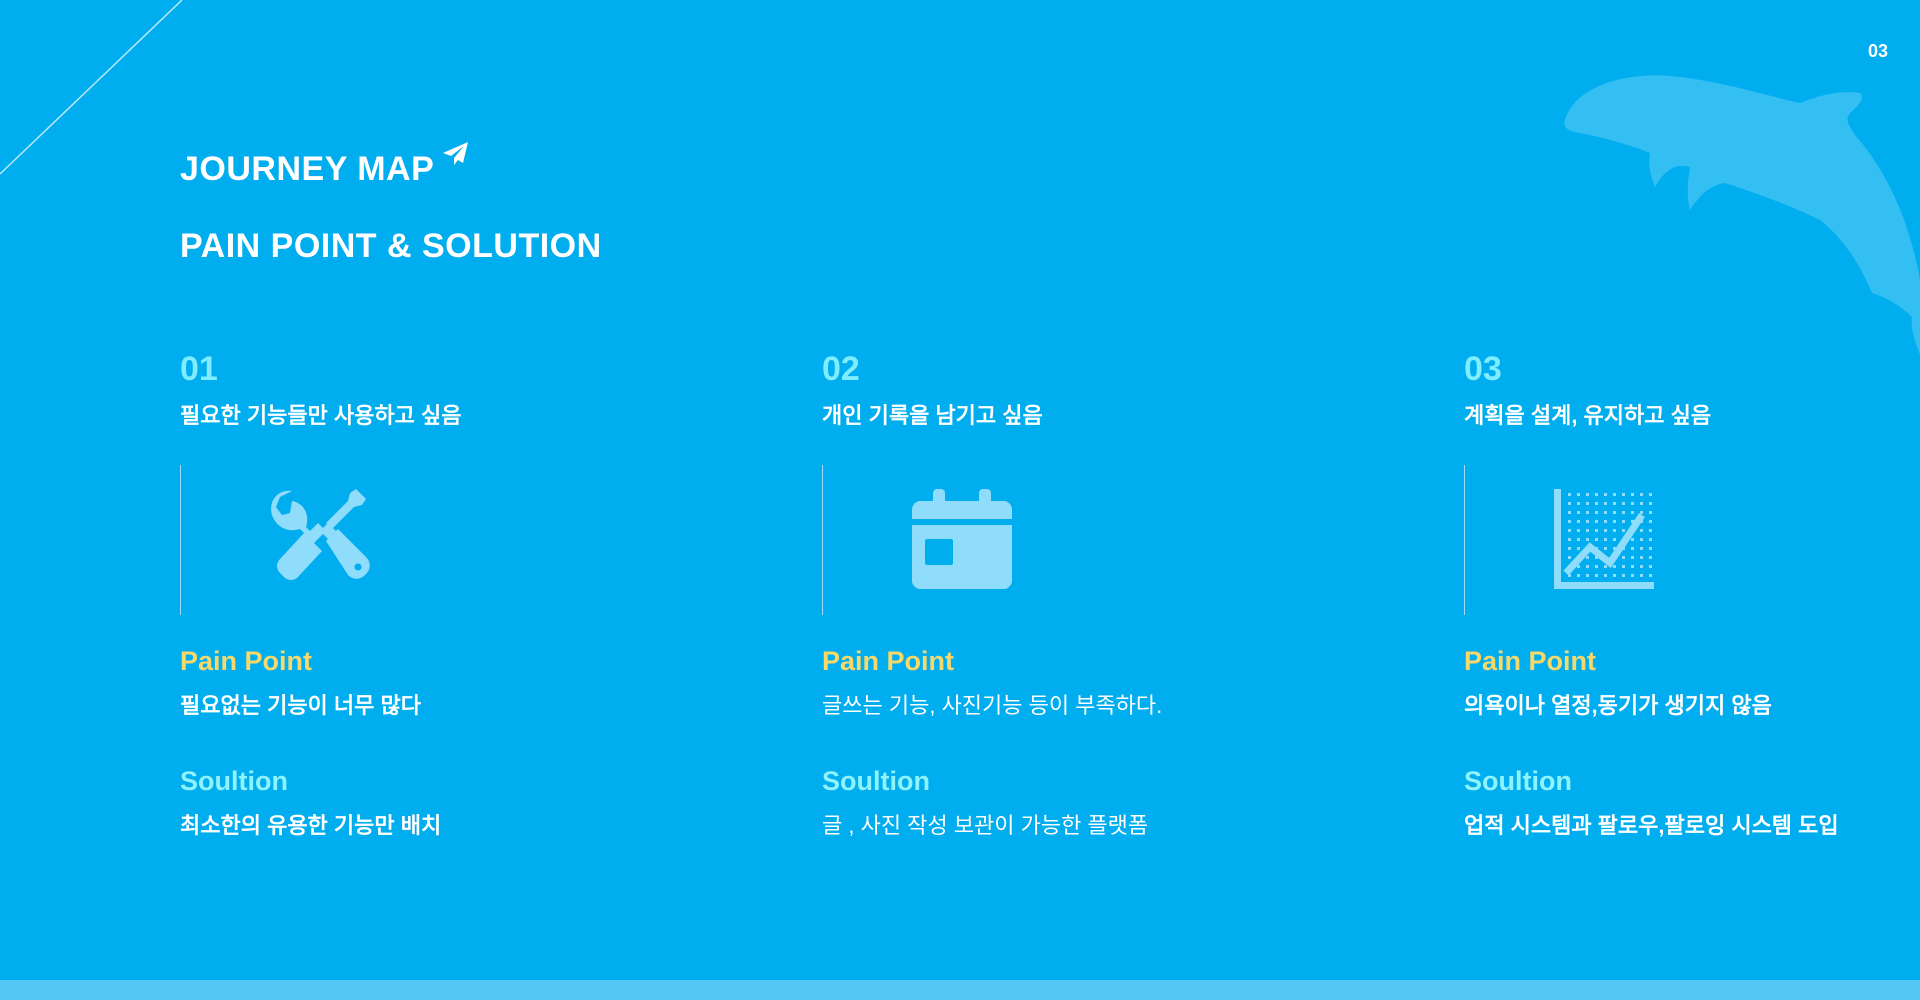  What do you see at coordinates (985, 825) in the screenshot?
I see `solution-text: 글 , 사진 작성 보관이 가능한 플랫폼` at bounding box center [985, 825].